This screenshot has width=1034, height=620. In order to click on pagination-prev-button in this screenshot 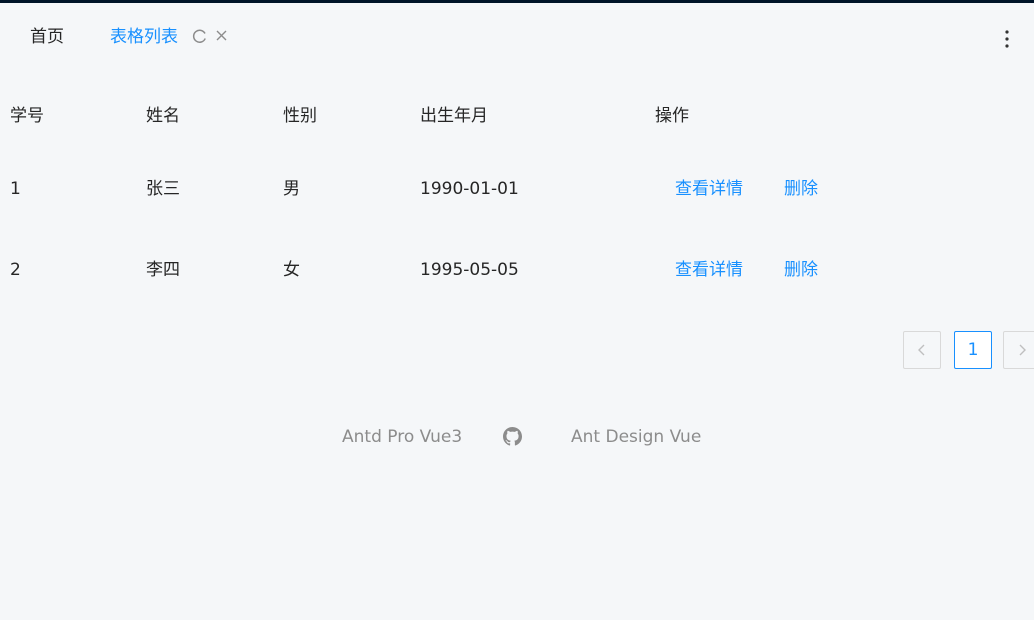, I will do `click(922, 350)`.